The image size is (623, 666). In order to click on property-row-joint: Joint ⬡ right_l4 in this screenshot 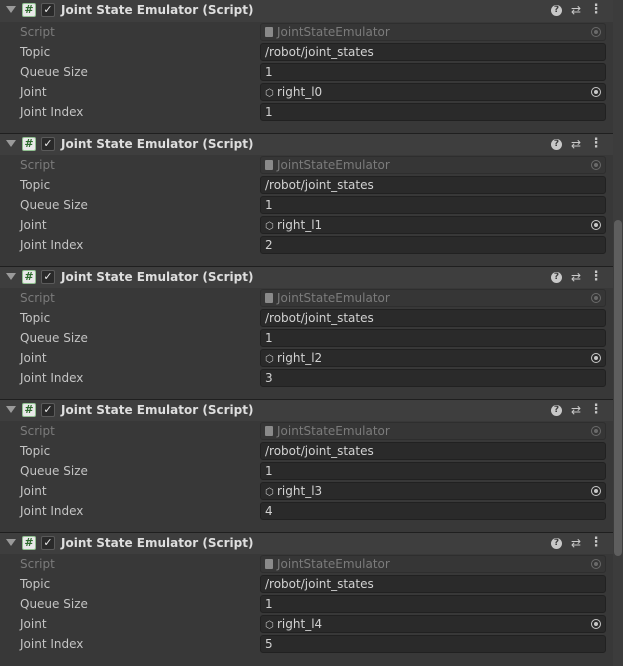, I will do `click(306, 624)`.